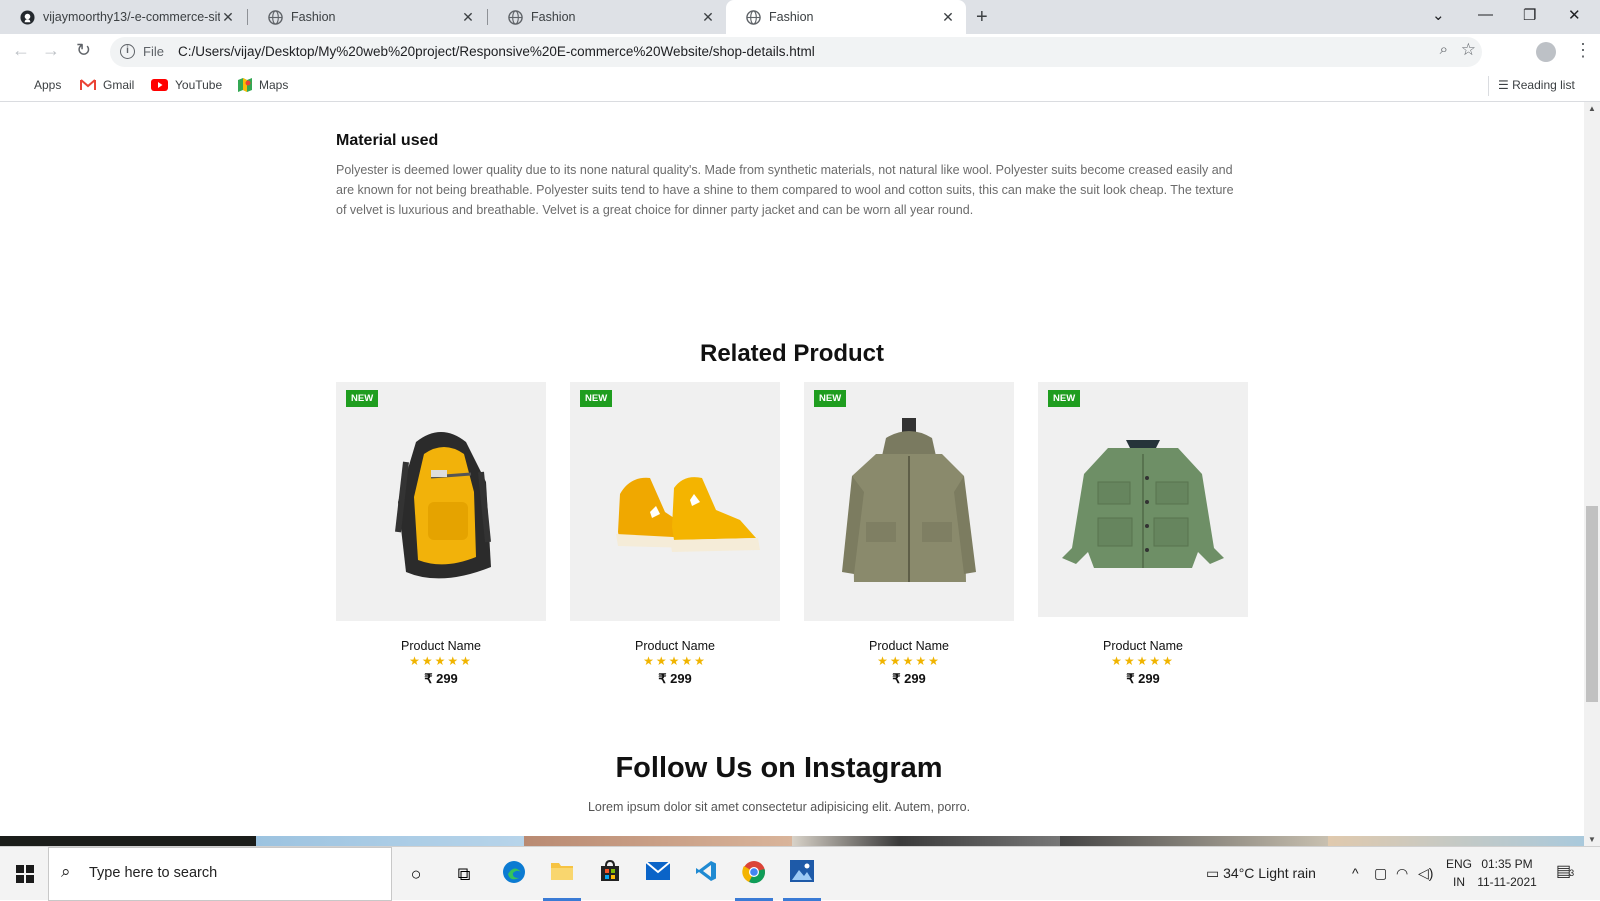 This screenshot has height=901, width=1600. What do you see at coordinates (1468, 50) in the screenshot?
I see `bookmark-star-icon: ☆` at bounding box center [1468, 50].